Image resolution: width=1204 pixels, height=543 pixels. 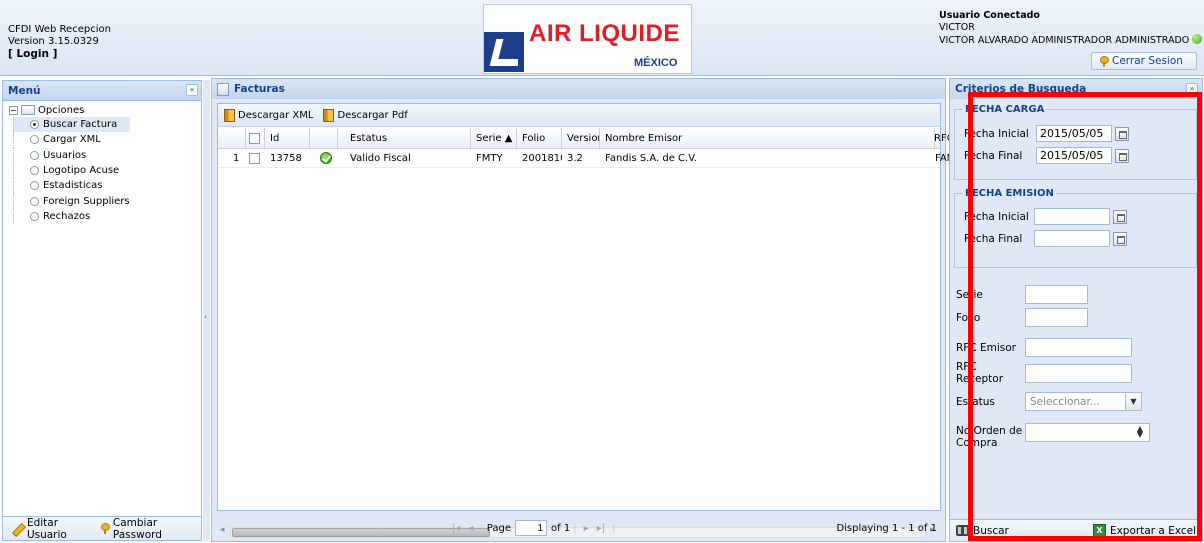 What do you see at coordinates (656, 63) in the screenshot?
I see `logo-country: MÉXICO` at bounding box center [656, 63].